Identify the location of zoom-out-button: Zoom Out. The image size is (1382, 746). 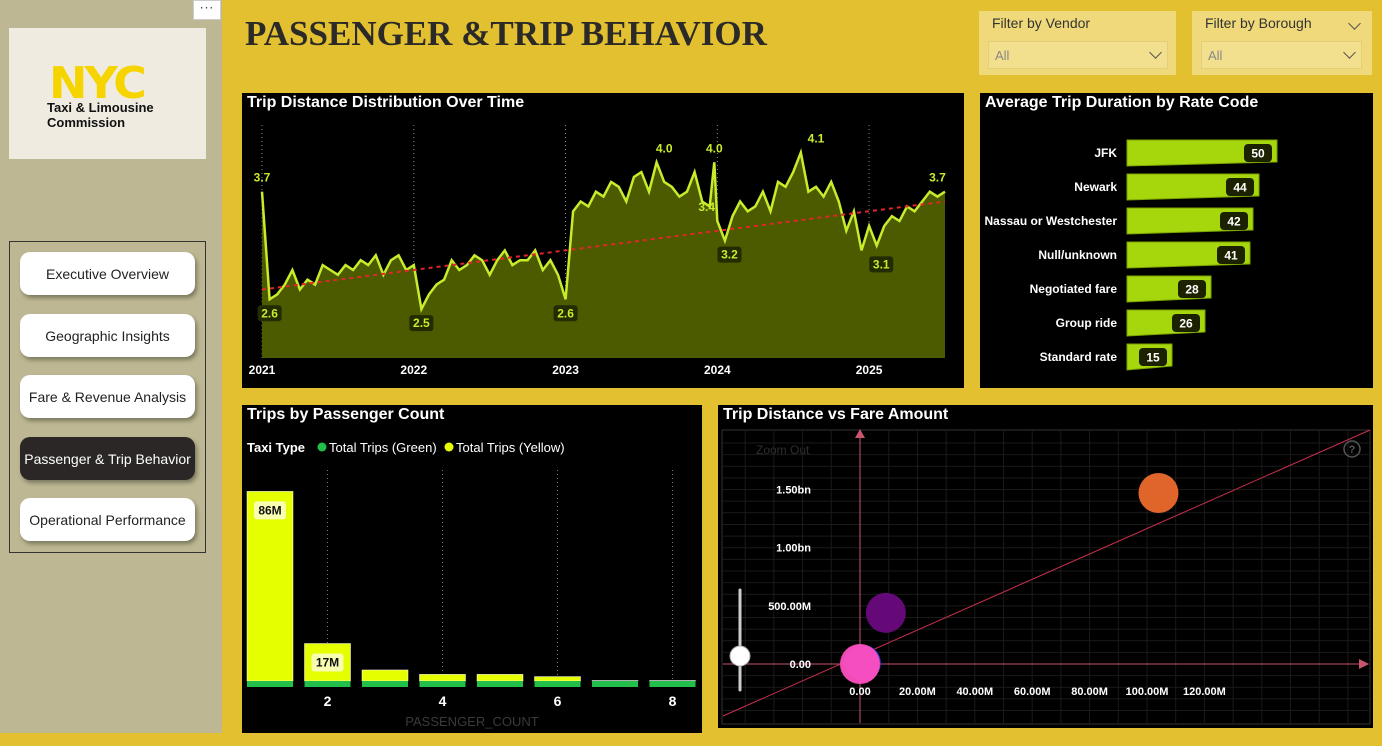
(783, 450).